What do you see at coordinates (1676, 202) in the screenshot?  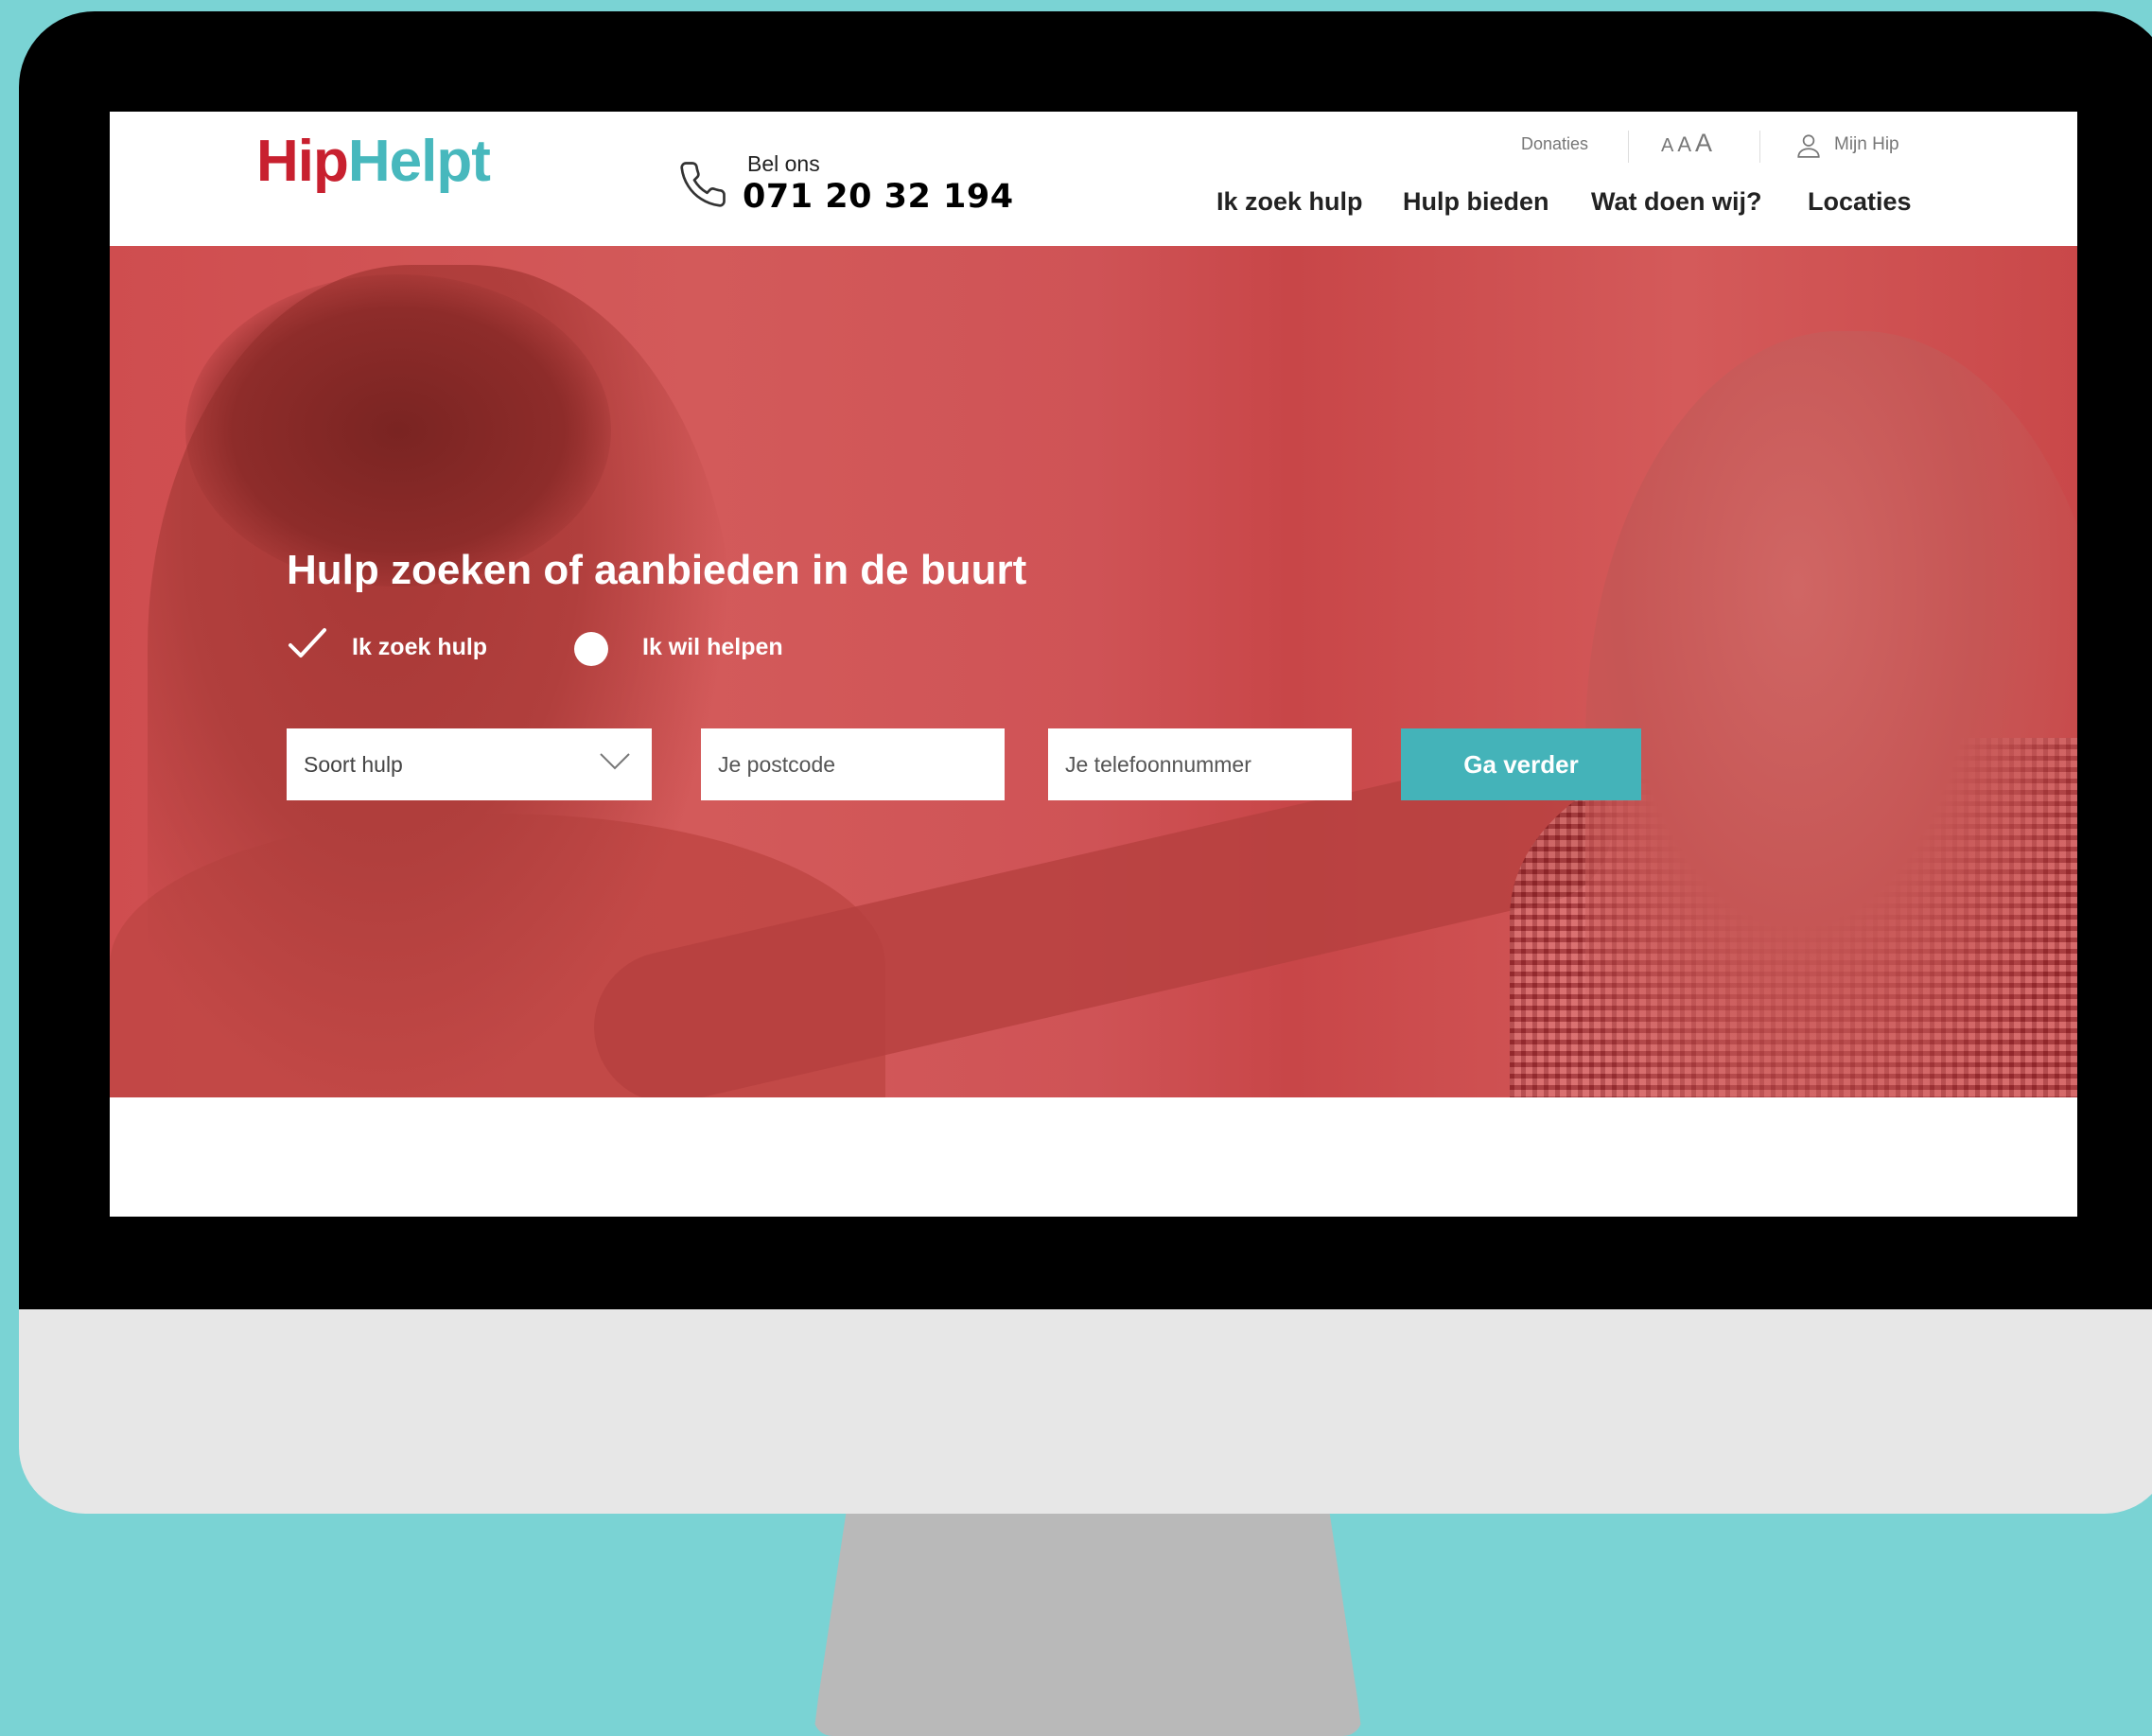 I see `nav-item-wat-doen-wij: Wat doen wij?` at bounding box center [1676, 202].